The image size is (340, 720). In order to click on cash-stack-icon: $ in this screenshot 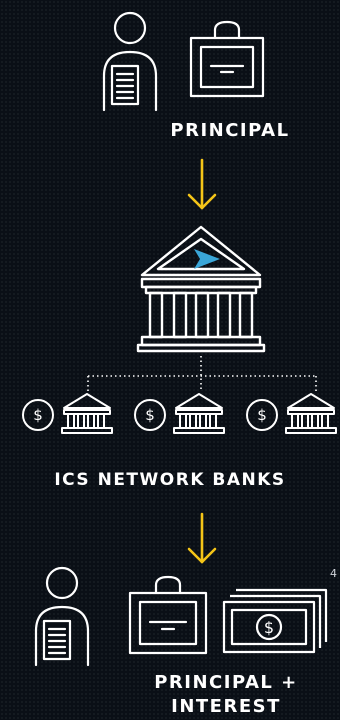, I will do `click(275, 621)`.